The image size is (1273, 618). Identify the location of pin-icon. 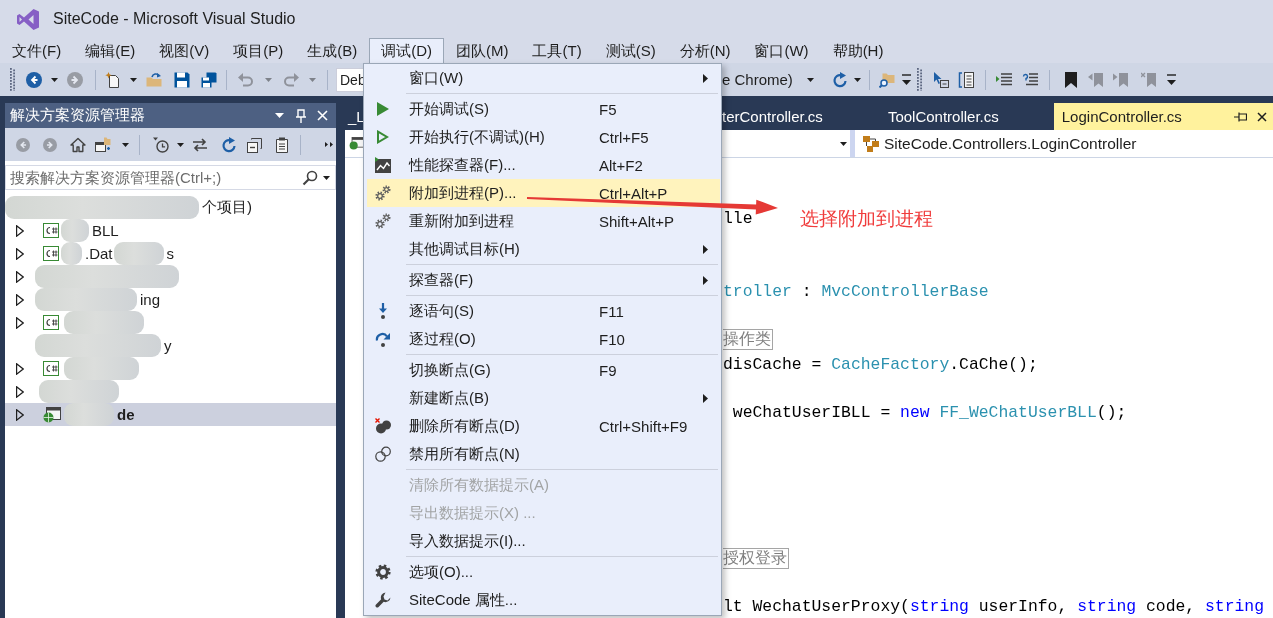
(1240, 116).